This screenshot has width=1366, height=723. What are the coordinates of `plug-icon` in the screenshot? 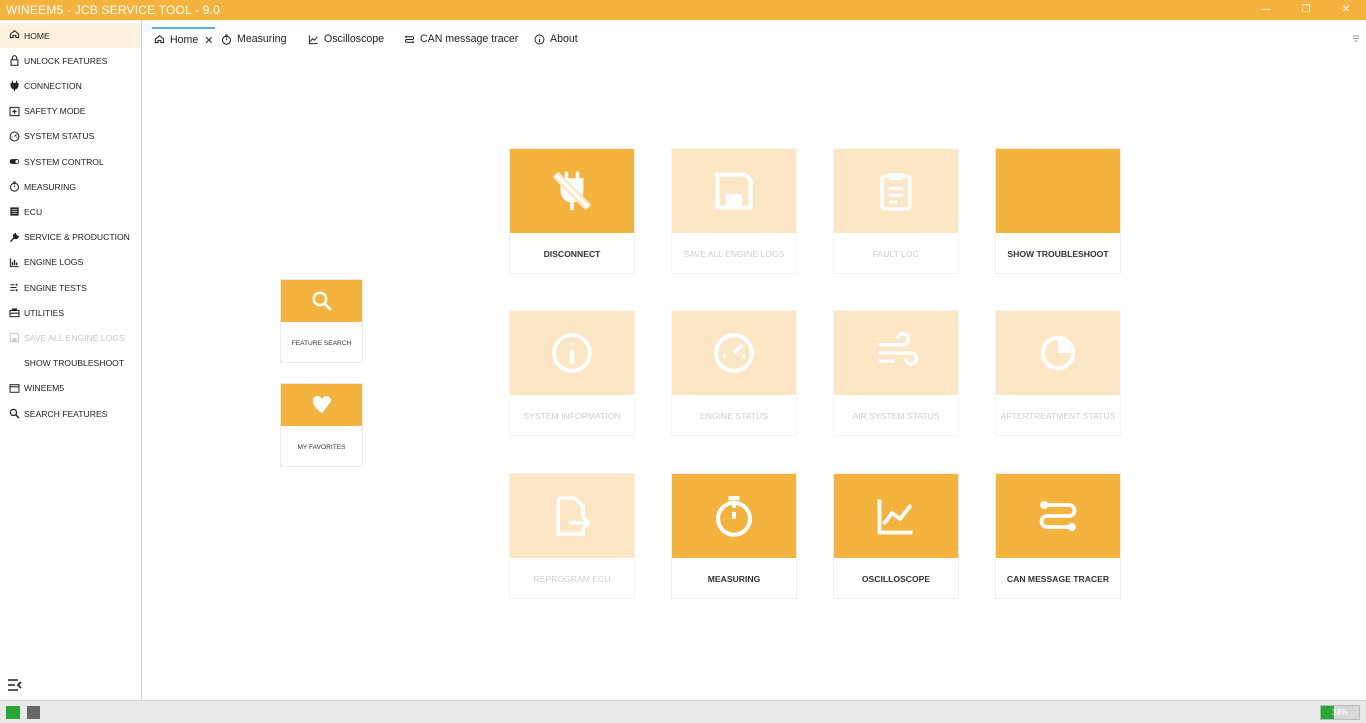 It's located at (14, 86).